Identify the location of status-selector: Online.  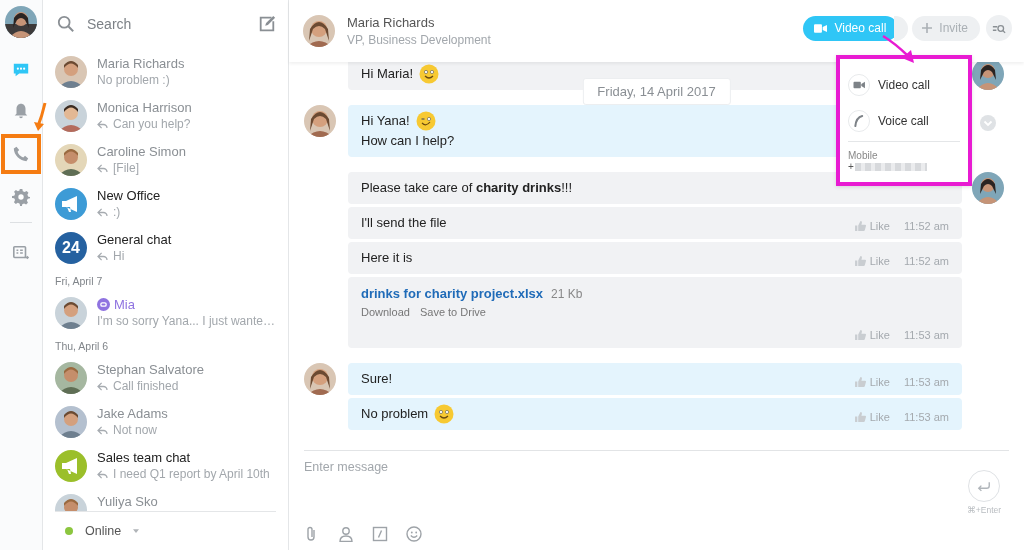
(165, 530).